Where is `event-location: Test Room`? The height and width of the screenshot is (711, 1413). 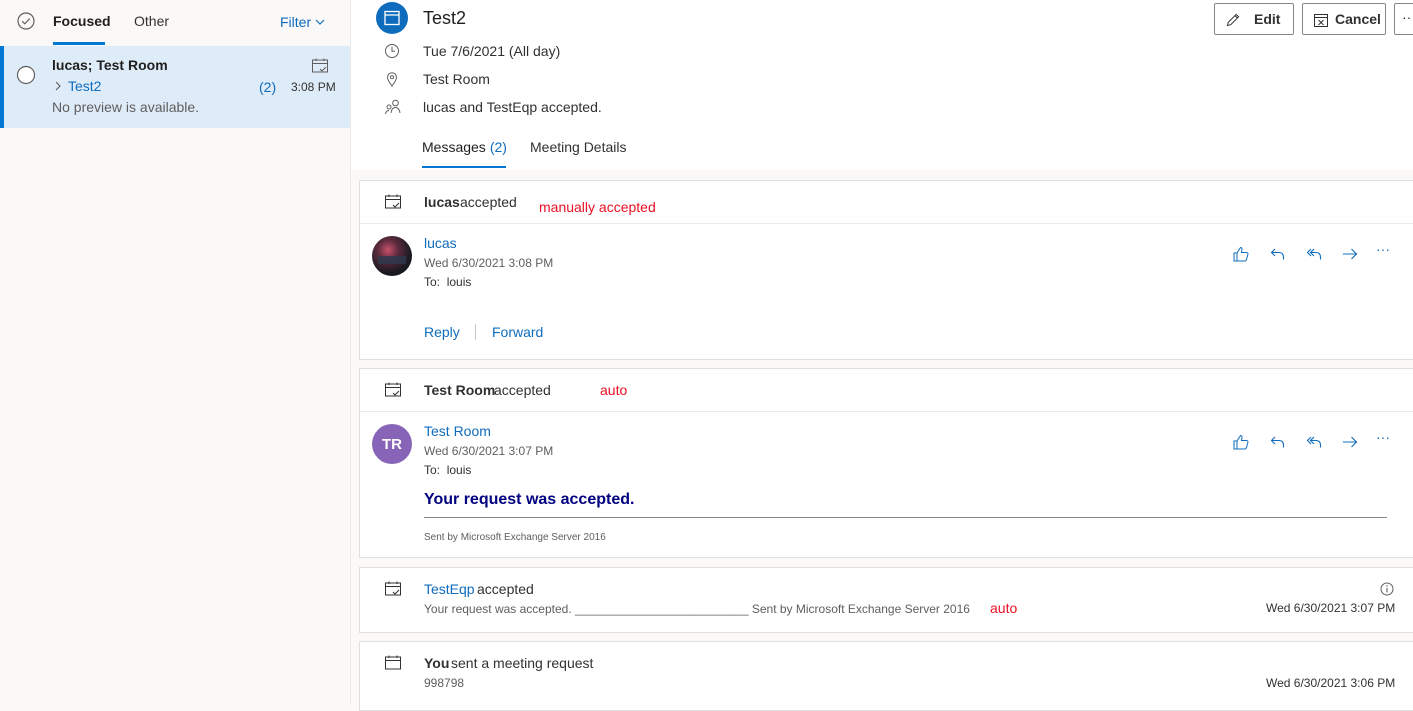 event-location: Test Room is located at coordinates (456, 79).